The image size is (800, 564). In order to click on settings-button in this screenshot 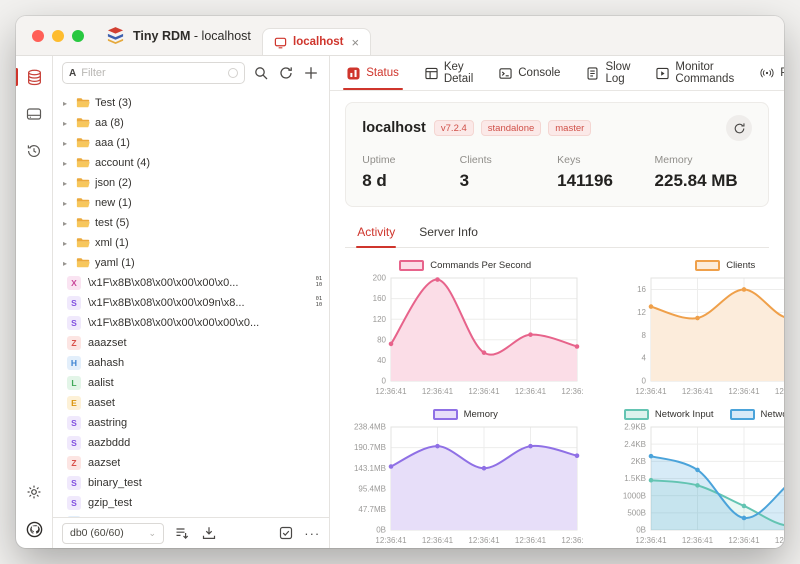, I will do `click(34, 492)`.